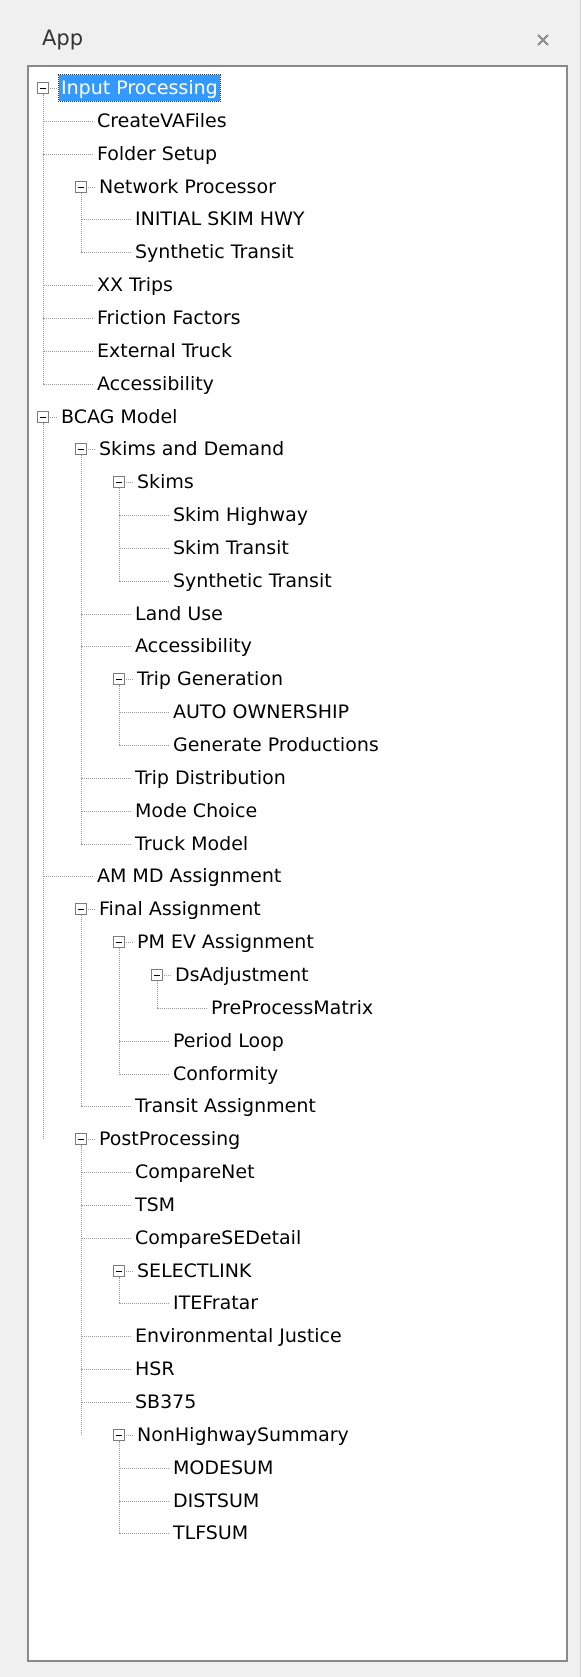 The height and width of the screenshot is (1677, 581). Describe the element at coordinates (297, 875) in the screenshot. I see `tree-node: AM MD Assignment` at that location.